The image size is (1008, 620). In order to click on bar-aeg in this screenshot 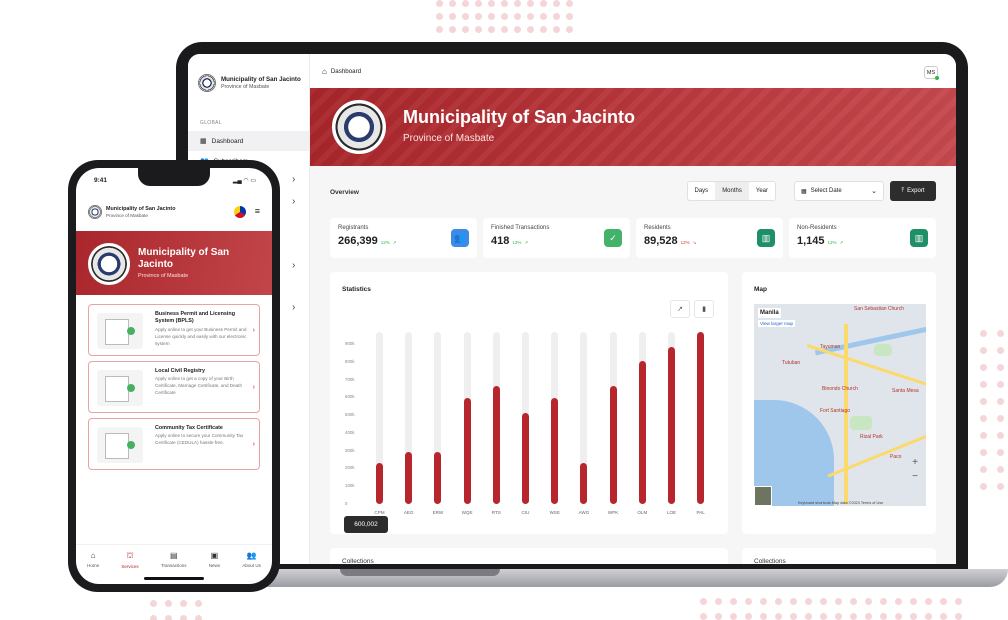, I will do `click(409, 477)`.